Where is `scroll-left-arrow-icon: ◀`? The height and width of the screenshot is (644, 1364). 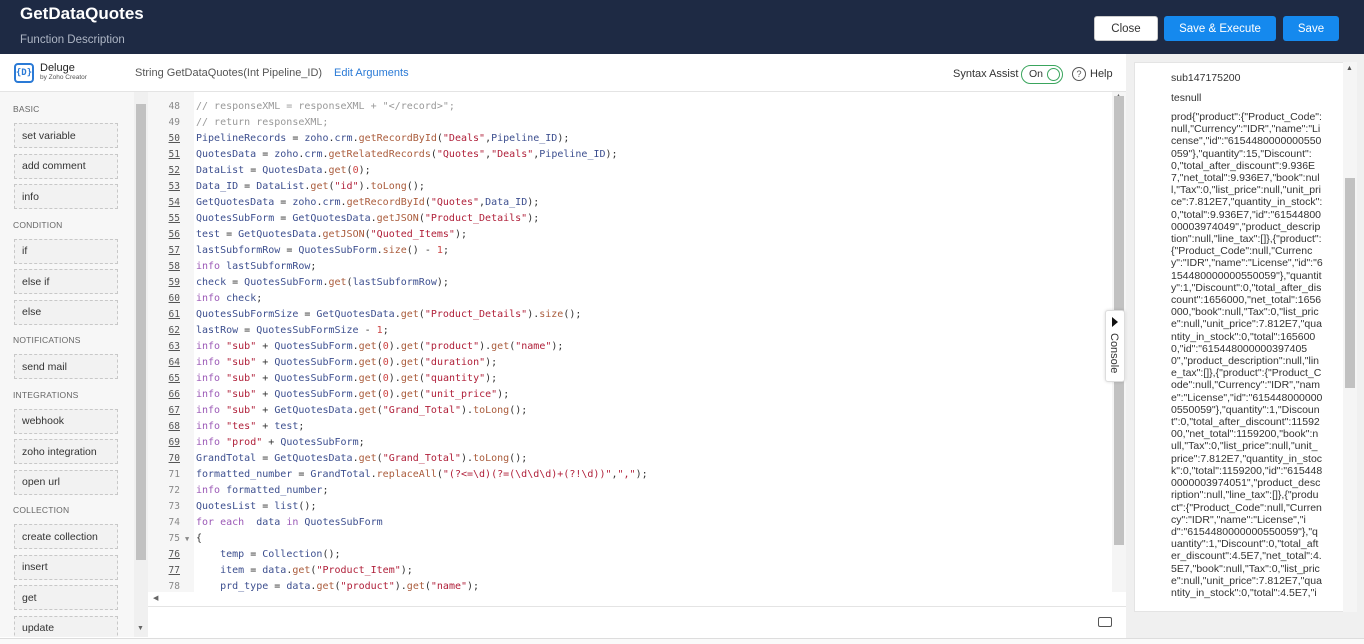 scroll-left-arrow-icon: ◀ is located at coordinates (155, 598).